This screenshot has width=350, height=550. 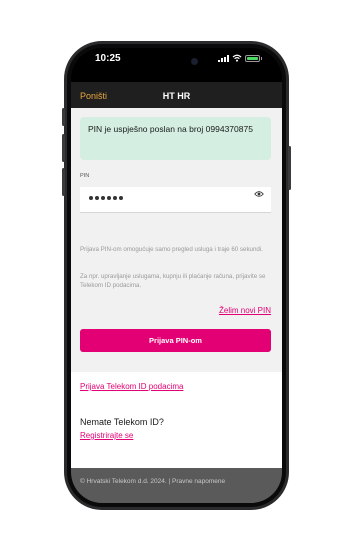 I want to click on pin-input, so click(x=175, y=200).